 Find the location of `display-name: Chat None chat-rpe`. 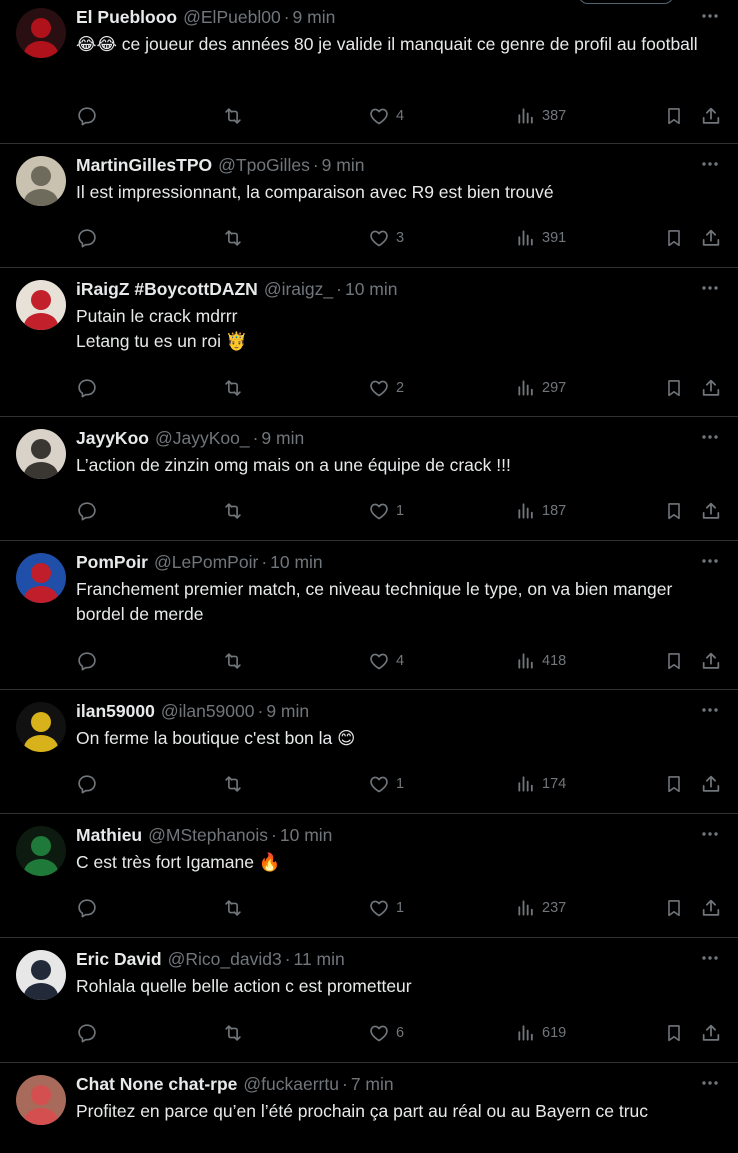

display-name: Chat None chat-rpe is located at coordinates (156, 1084).